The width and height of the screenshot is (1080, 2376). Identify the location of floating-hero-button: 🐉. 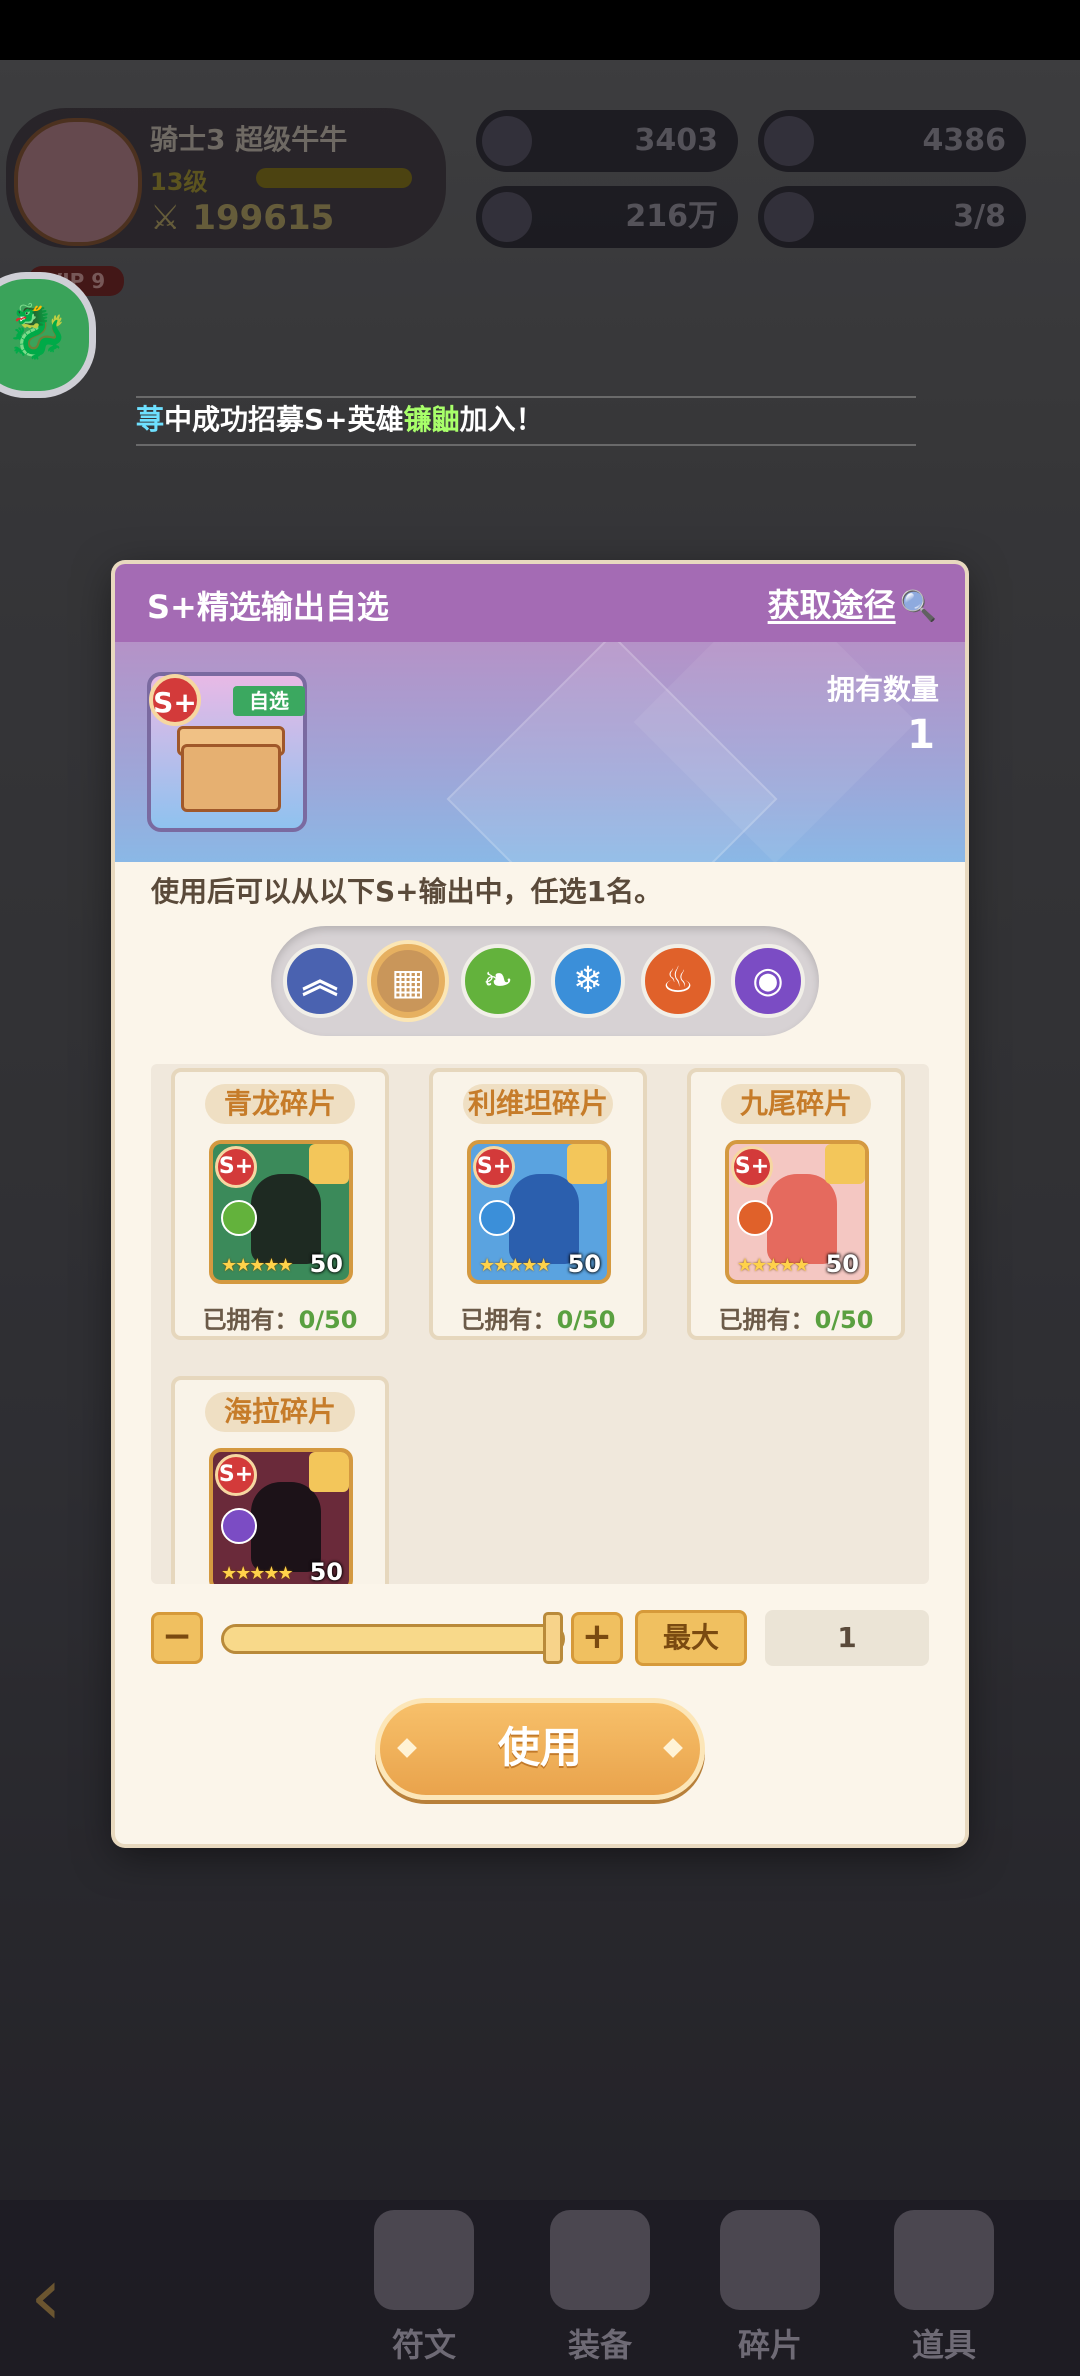
(48, 335).